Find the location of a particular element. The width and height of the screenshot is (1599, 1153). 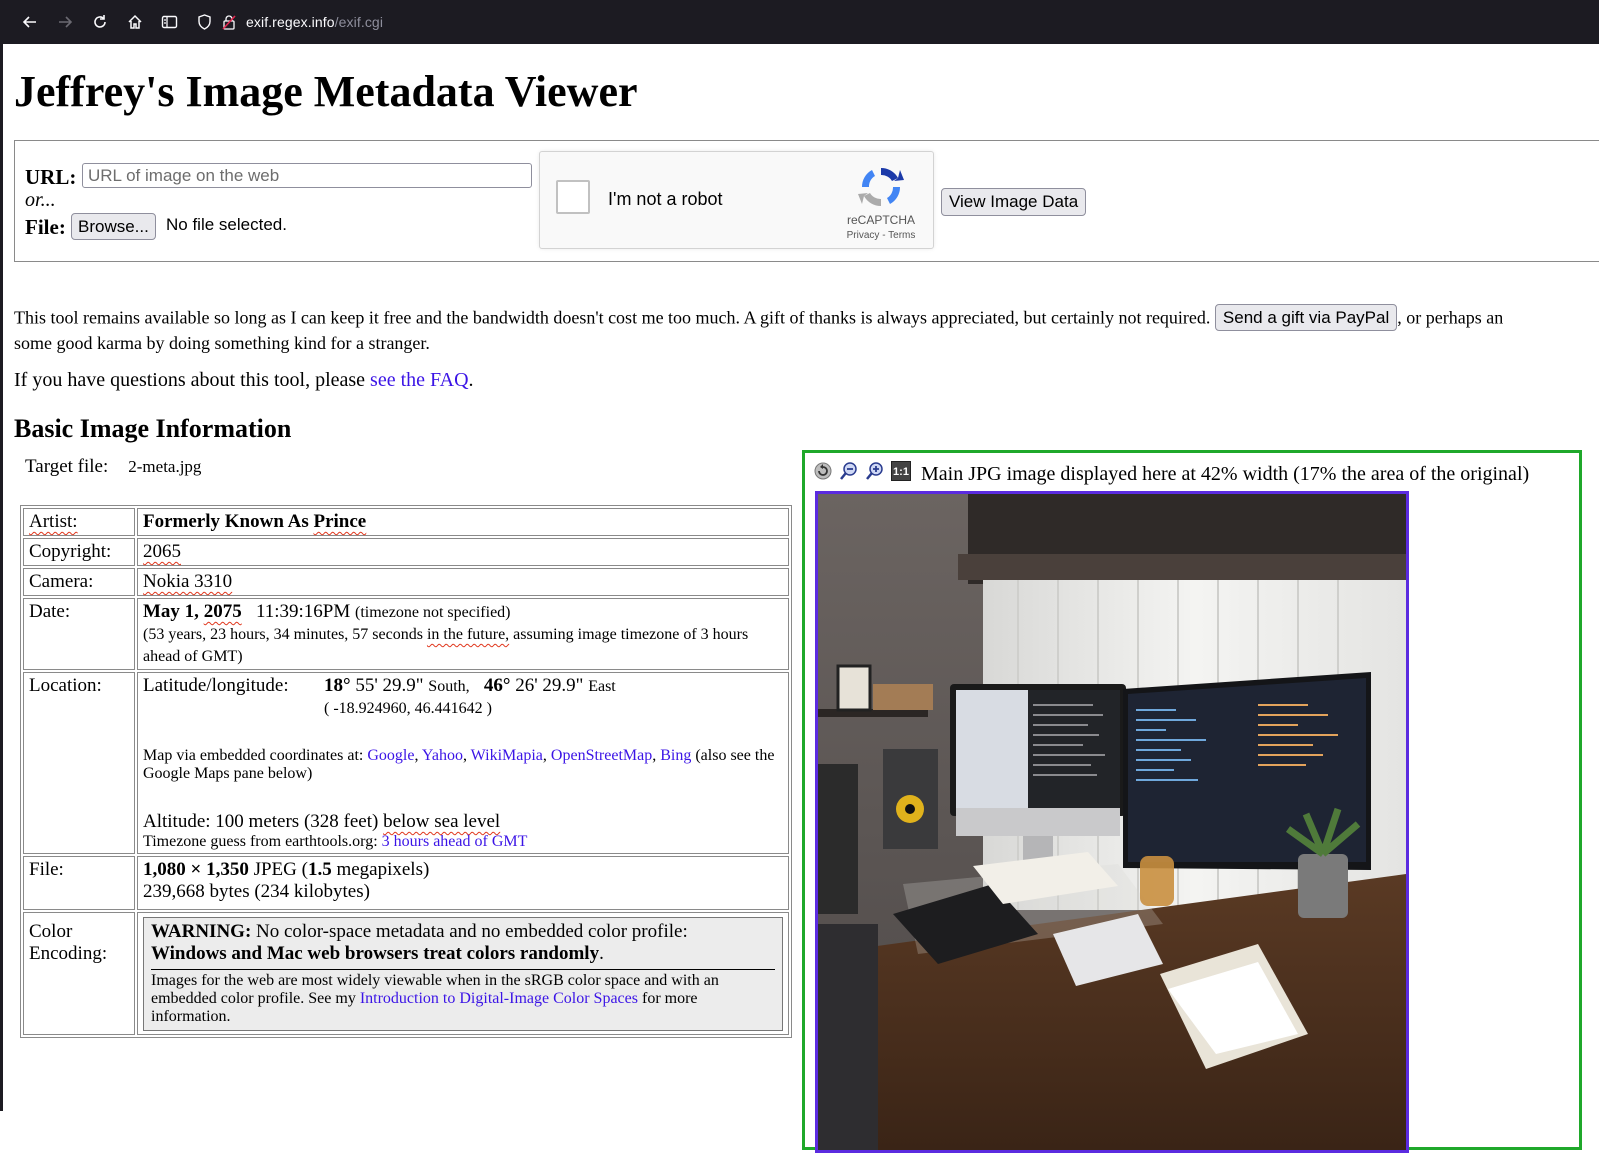

date-label: Date: is located at coordinates (50, 611).